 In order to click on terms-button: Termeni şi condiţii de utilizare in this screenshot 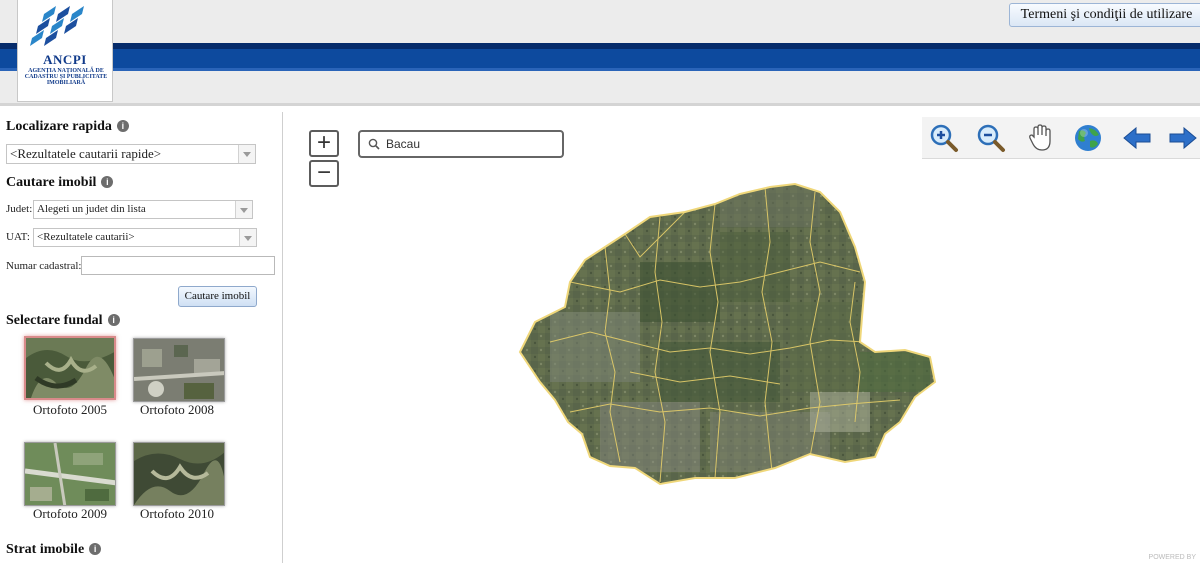, I will do `click(1104, 15)`.